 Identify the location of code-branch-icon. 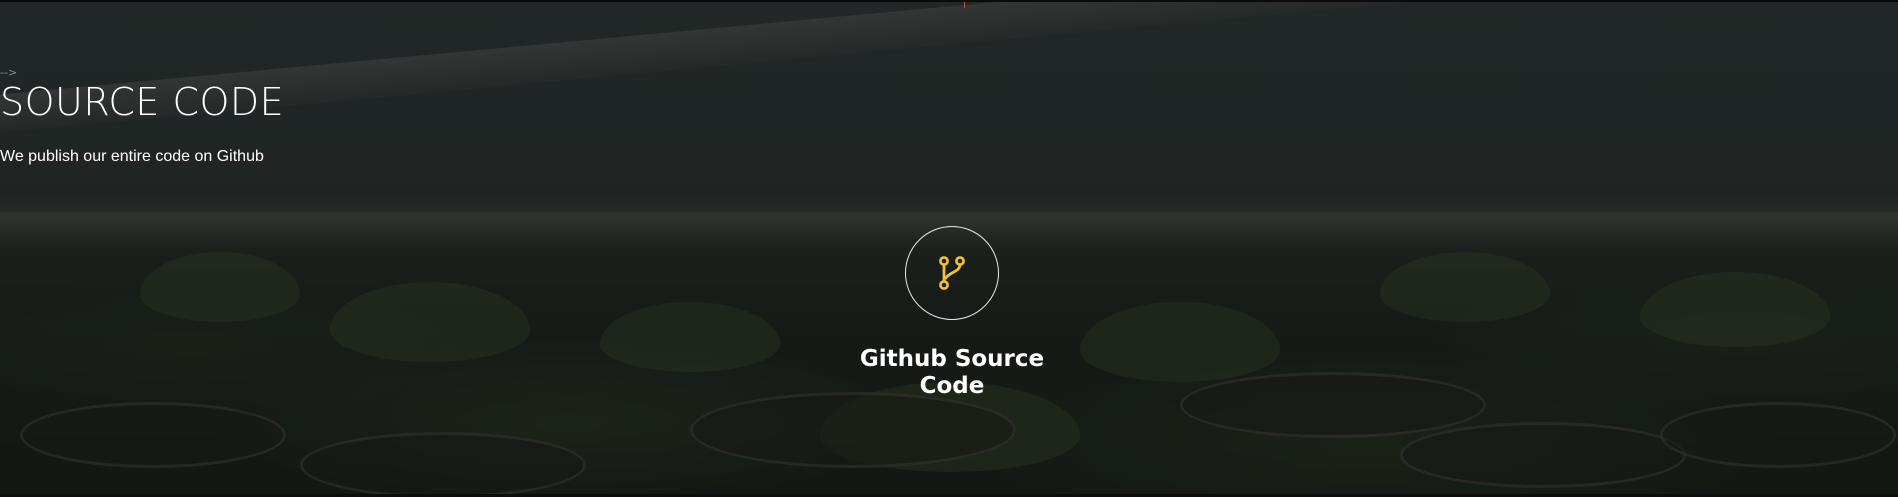
(952, 273).